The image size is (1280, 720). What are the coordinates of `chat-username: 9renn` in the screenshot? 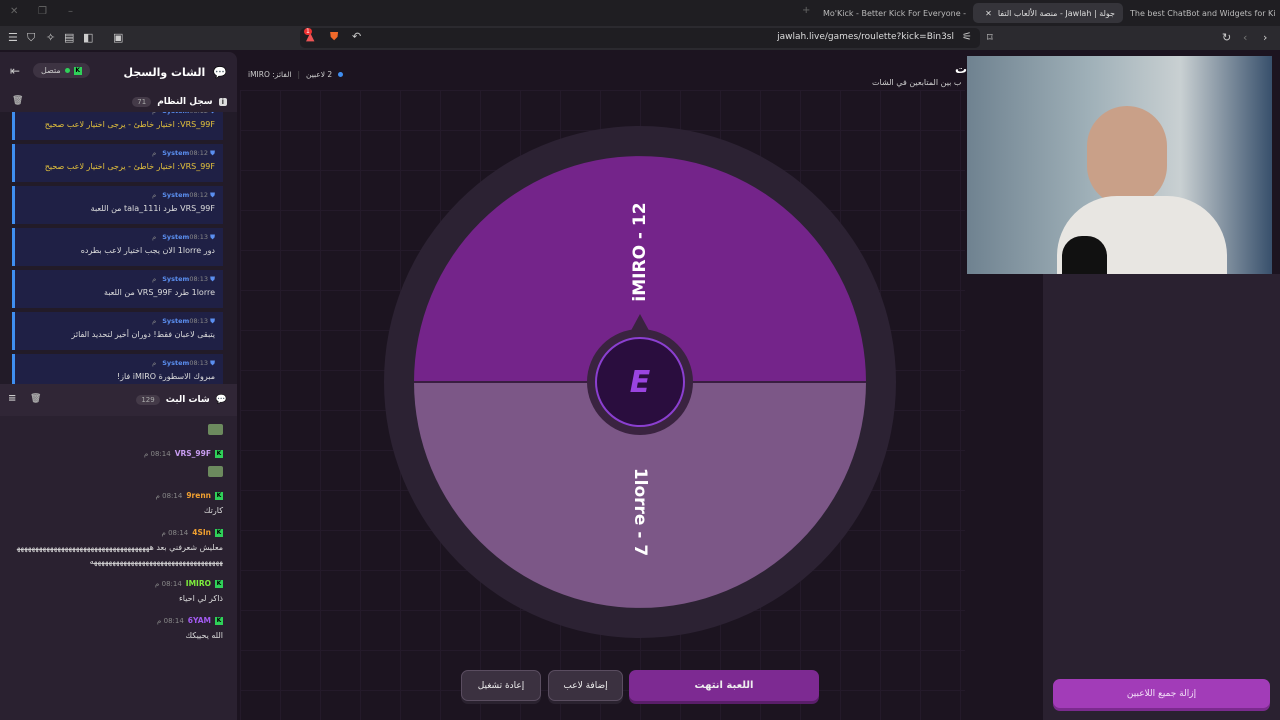 It's located at (198, 495).